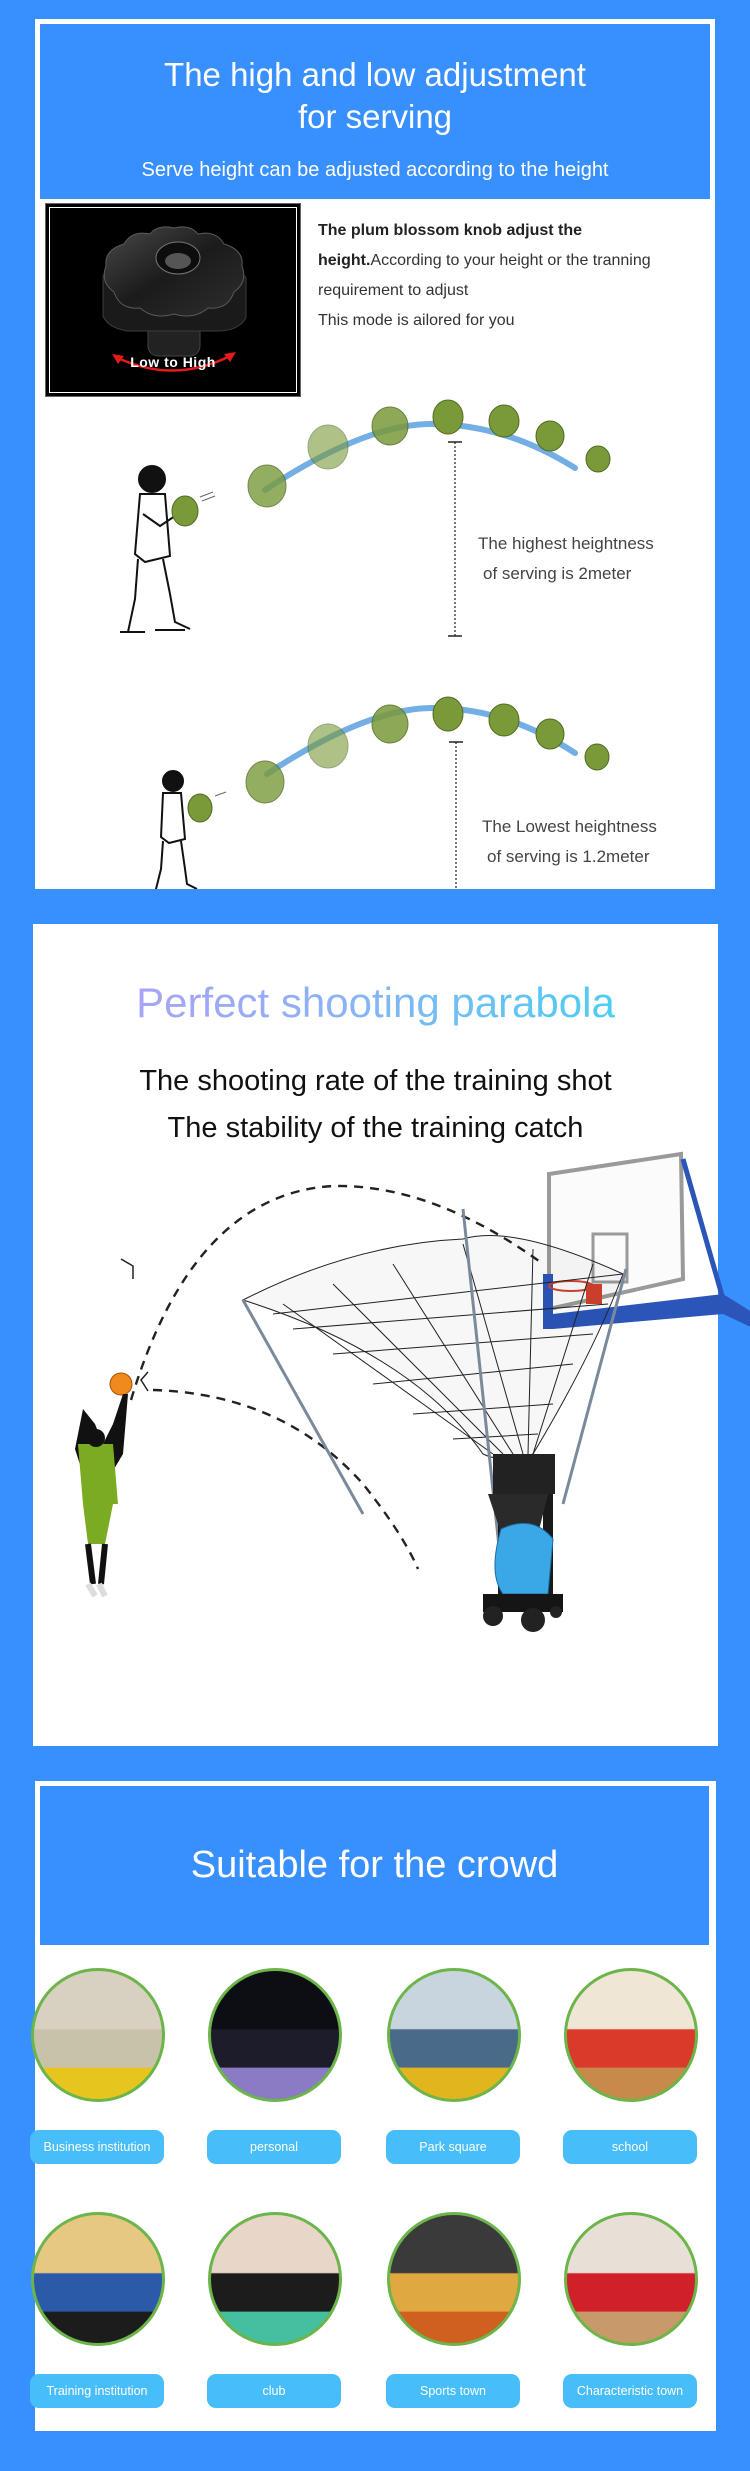 Image resolution: width=750 pixels, height=2471 pixels. Describe the element at coordinates (155, 549) in the screenshot. I see `player-figure-high` at that location.